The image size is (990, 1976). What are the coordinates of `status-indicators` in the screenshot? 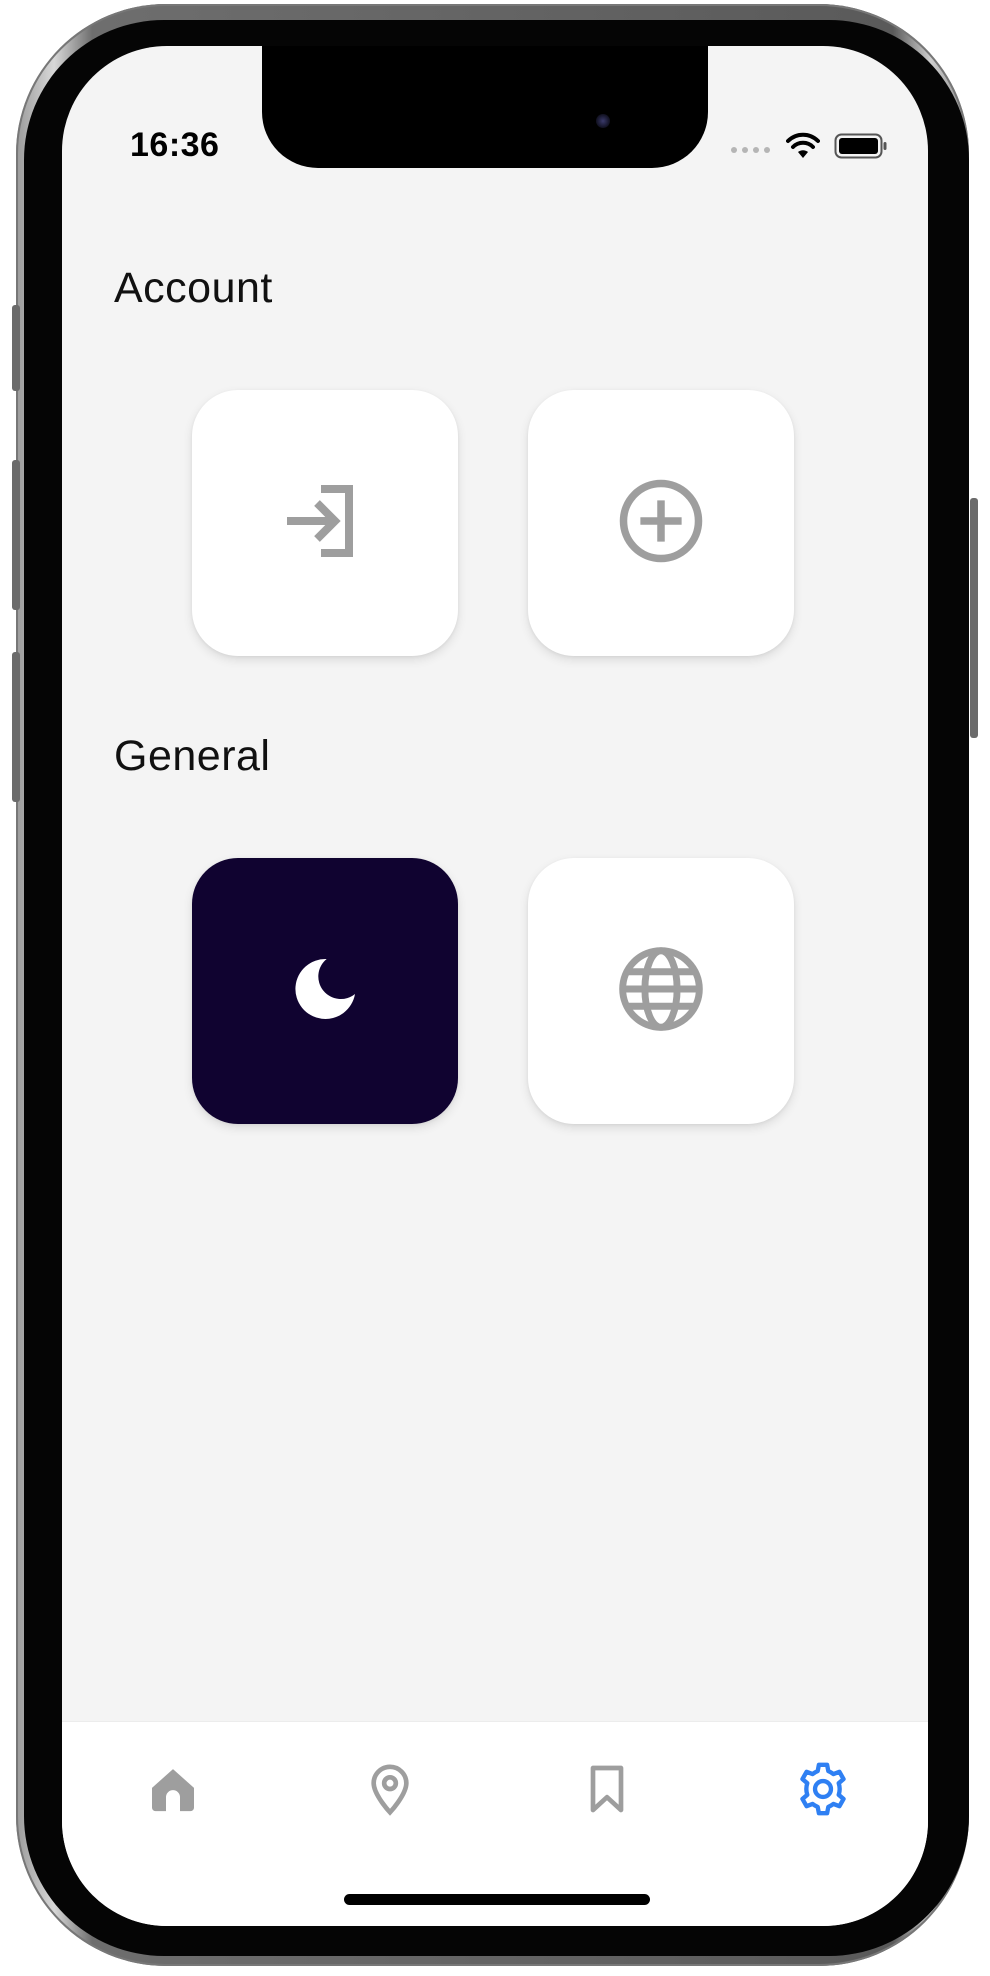 It's located at (809, 148).